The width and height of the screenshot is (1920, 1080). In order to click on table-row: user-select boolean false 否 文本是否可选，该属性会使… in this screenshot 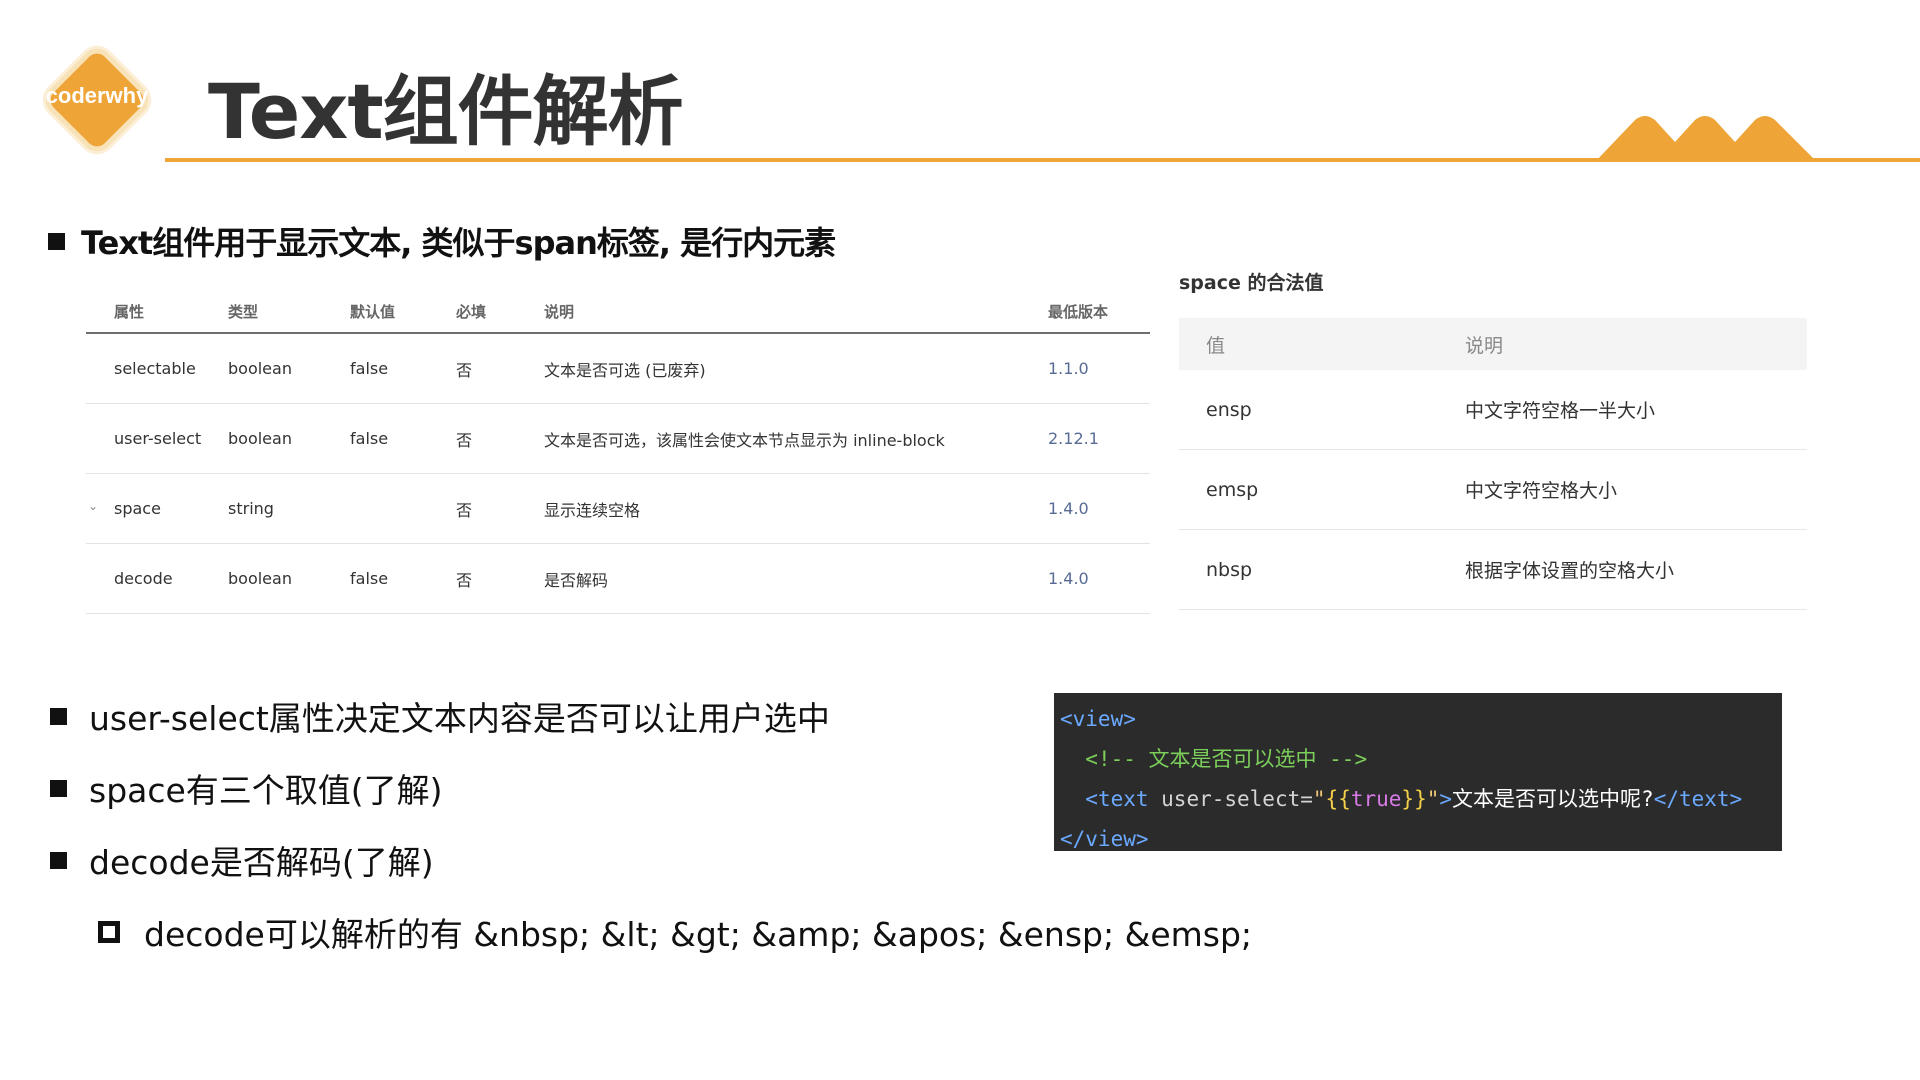, I will do `click(618, 439)`.